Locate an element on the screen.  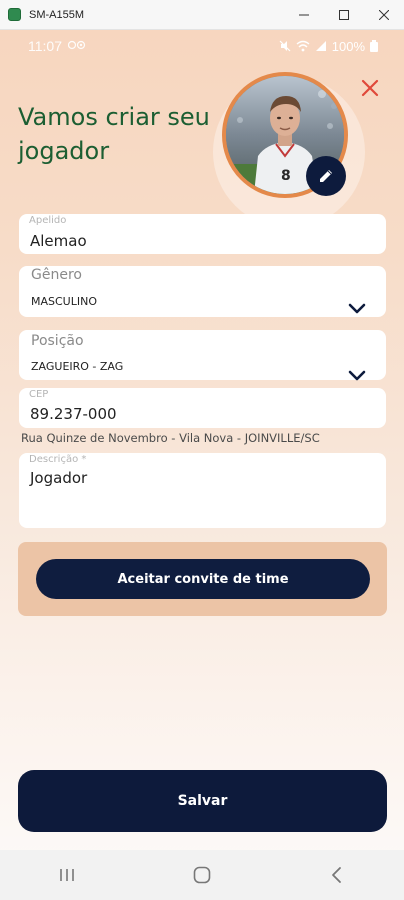
app-icon is located at coordinates (14, 14).